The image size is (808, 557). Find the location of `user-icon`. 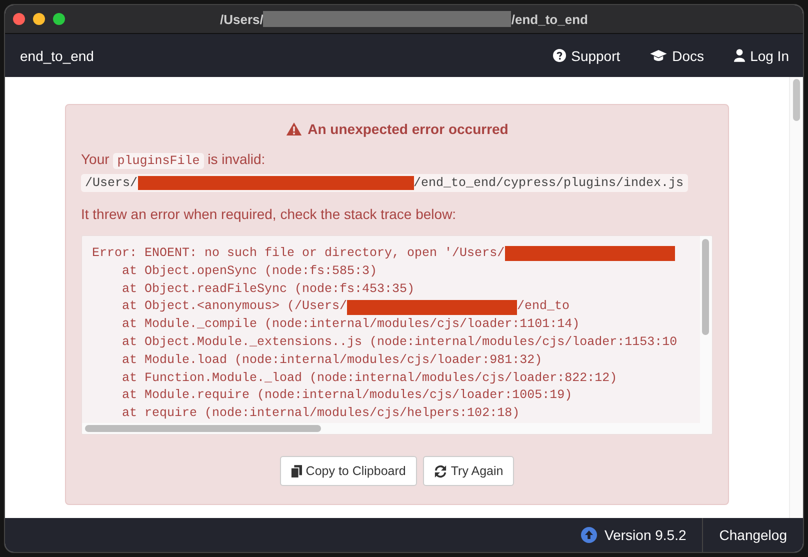

user-icon is located at coordinates (740, 55).